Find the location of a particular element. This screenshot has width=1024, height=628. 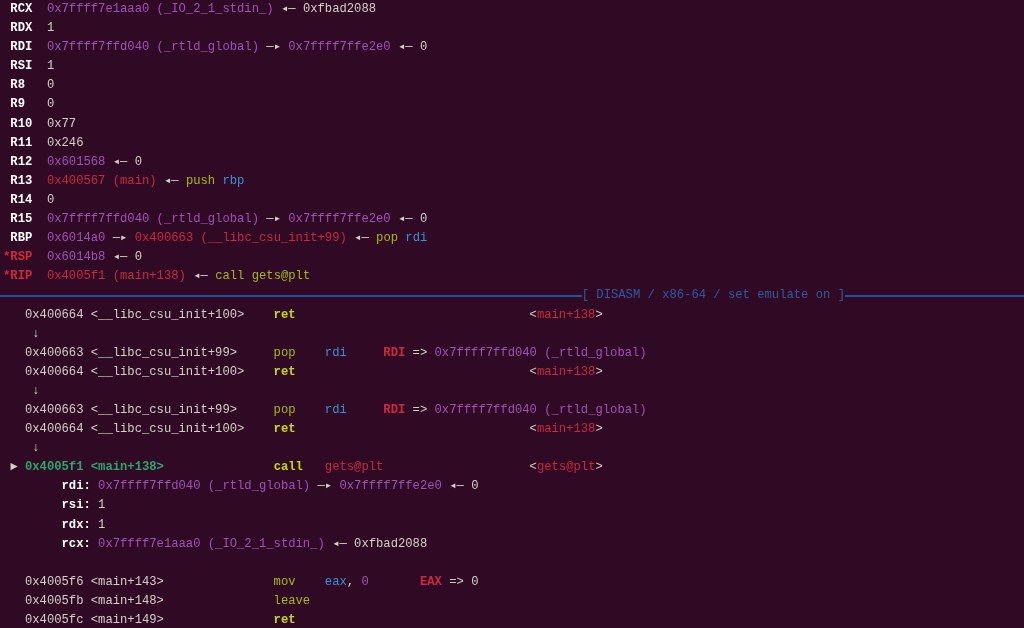

register-line: R12 0x601568 ◂— 0 is located at coordinates (75, 162).